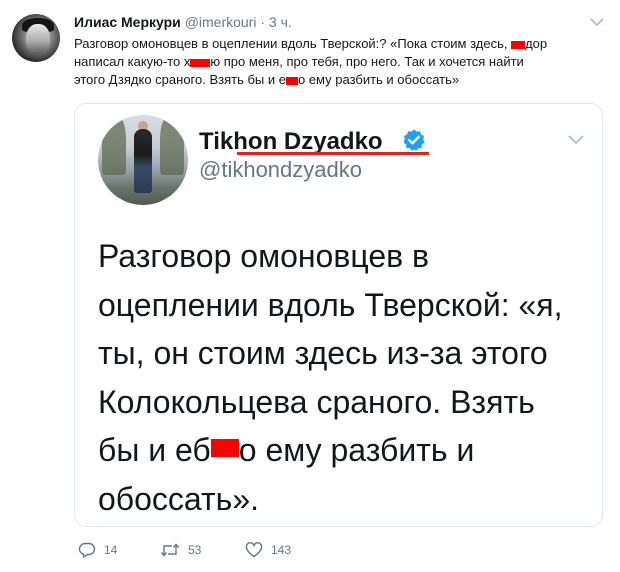 This screenshot has width=620, height=572. I want to click on tweet-text-part: этого Дзядко сраного. Взять бы и е, so click(180, 79).